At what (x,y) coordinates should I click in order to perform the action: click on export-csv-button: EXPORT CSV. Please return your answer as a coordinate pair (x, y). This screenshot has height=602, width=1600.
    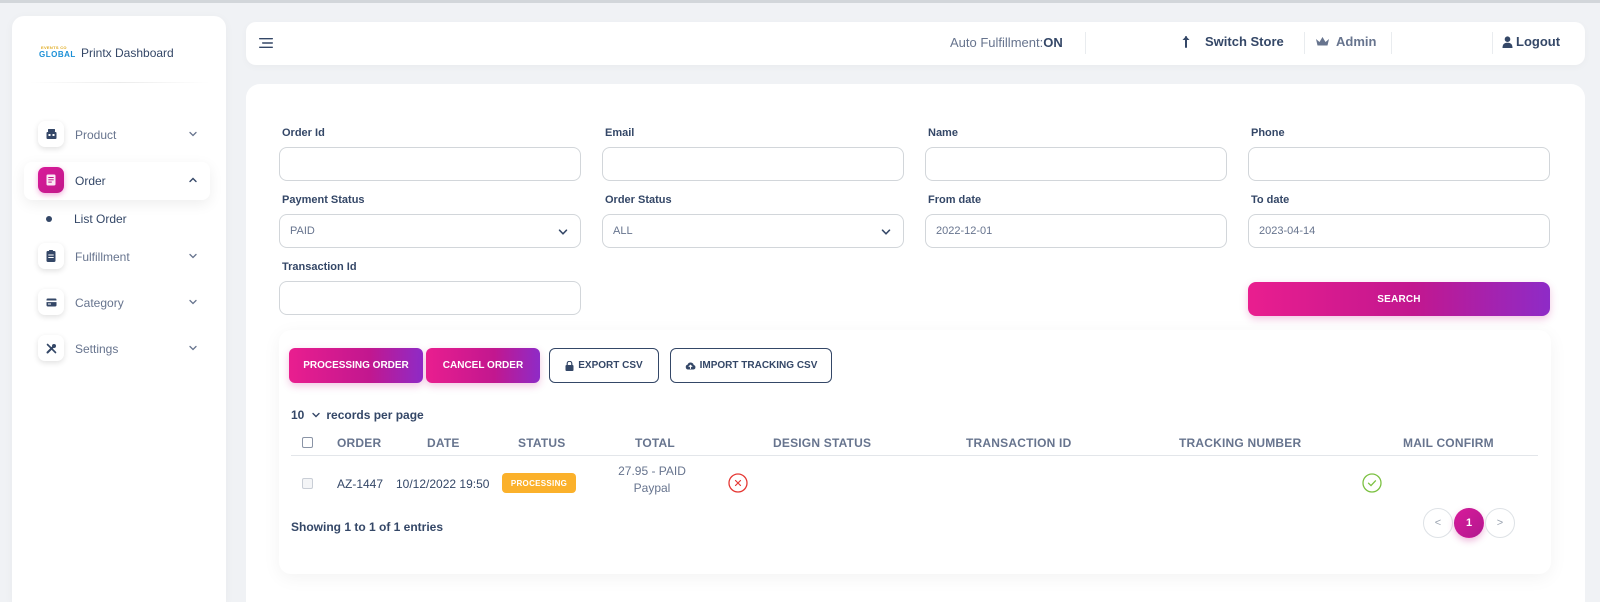
    Looking at the image, I should click on (604, 365).